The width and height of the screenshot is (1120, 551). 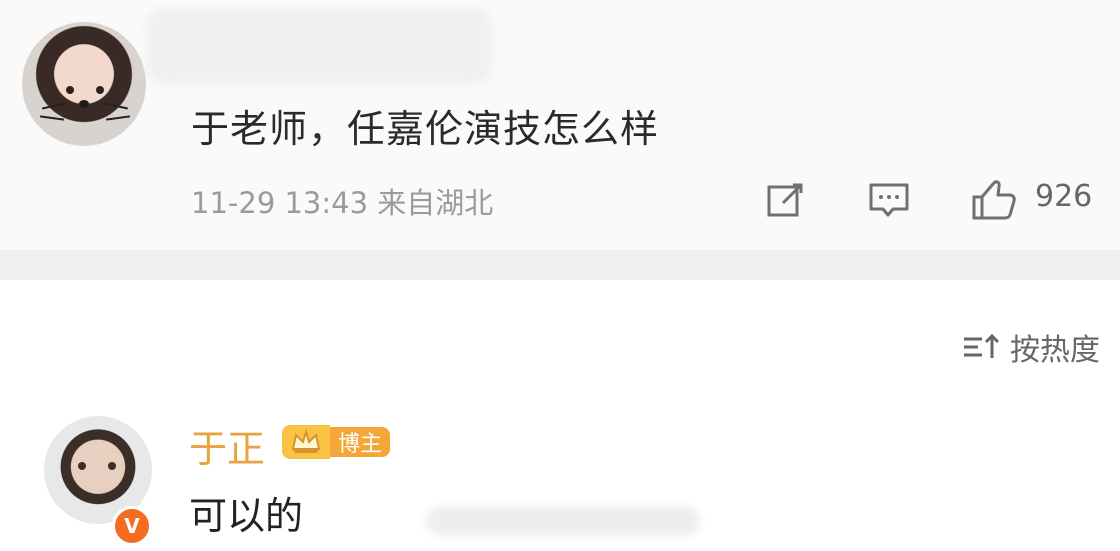 What do you see at coordinates (132, 526) in the screenshot?
I see `verified-v-icon: V` at bounding box center [132, 526].